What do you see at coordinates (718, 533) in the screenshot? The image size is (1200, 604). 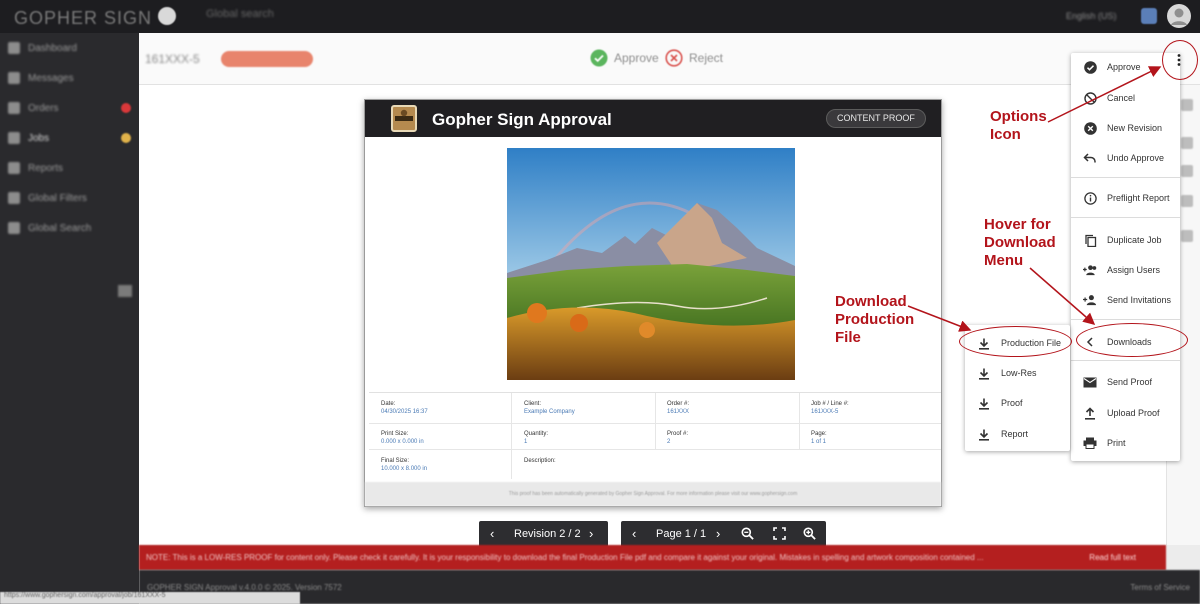 I see `next-page-button: ›` at bounding box center [718, 533].